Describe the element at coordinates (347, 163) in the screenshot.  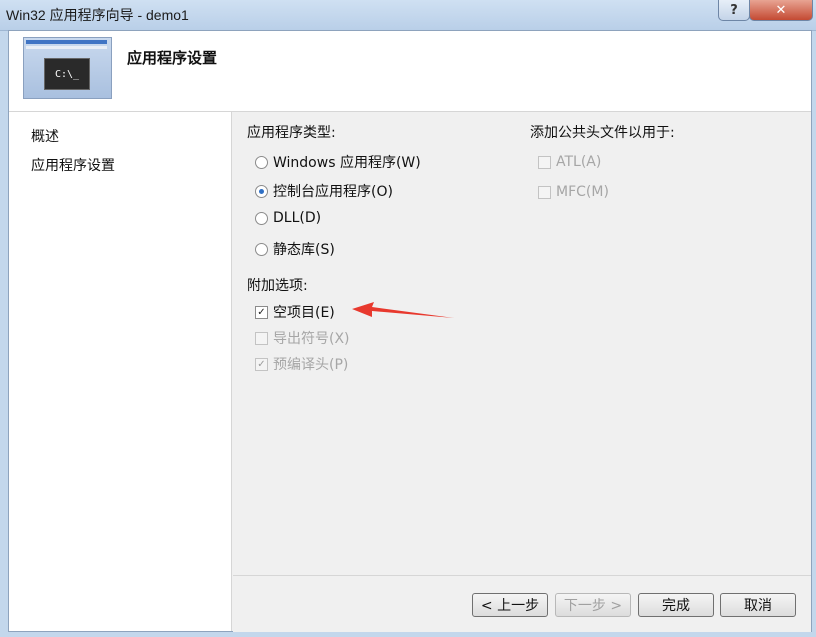
I see `radio-label: Windows 应用程序(W)` at that location.